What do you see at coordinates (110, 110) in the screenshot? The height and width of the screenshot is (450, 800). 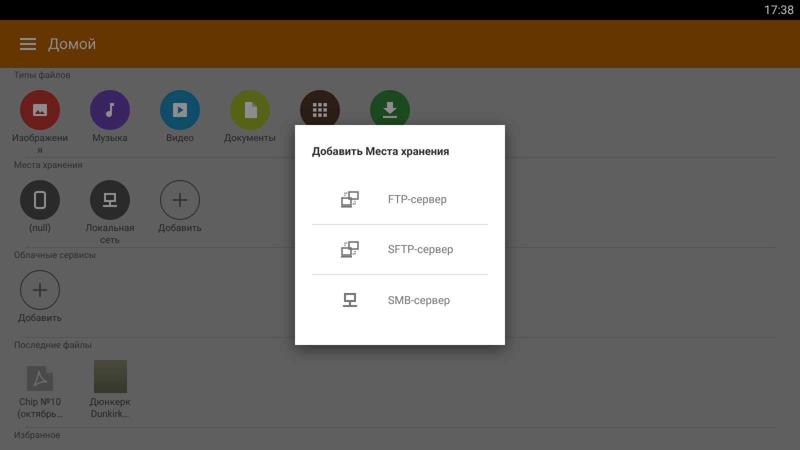 I see `music-note-icon` at bounding box center [110, 110].